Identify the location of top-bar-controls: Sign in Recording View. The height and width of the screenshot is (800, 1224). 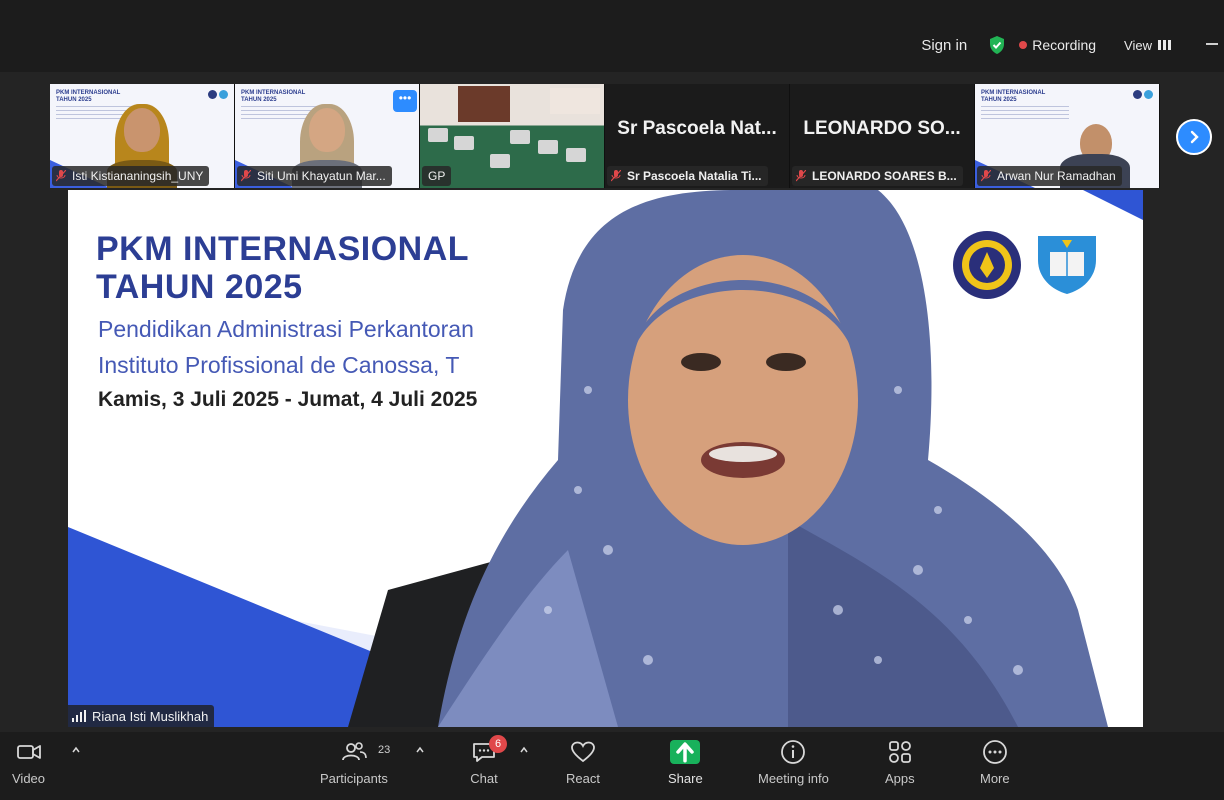
(1072, 45).